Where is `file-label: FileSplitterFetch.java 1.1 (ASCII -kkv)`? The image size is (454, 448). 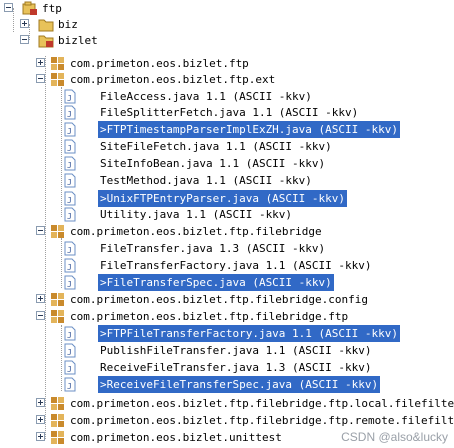
file-label: FileSplitterFetch.java 1.1 (ASCII -kkv) is located at coordinates (229, 112).